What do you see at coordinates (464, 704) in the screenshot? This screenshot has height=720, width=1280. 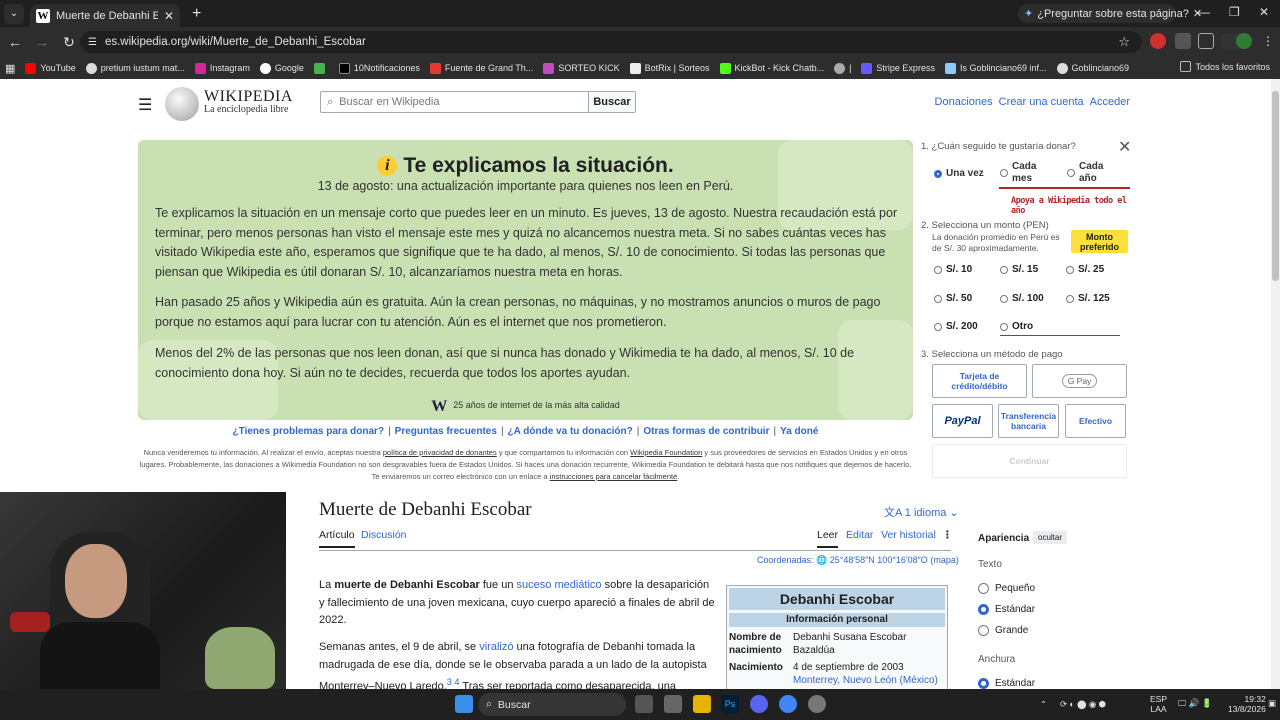 I see `windows-start-icon` at bounding box center [464, 704].